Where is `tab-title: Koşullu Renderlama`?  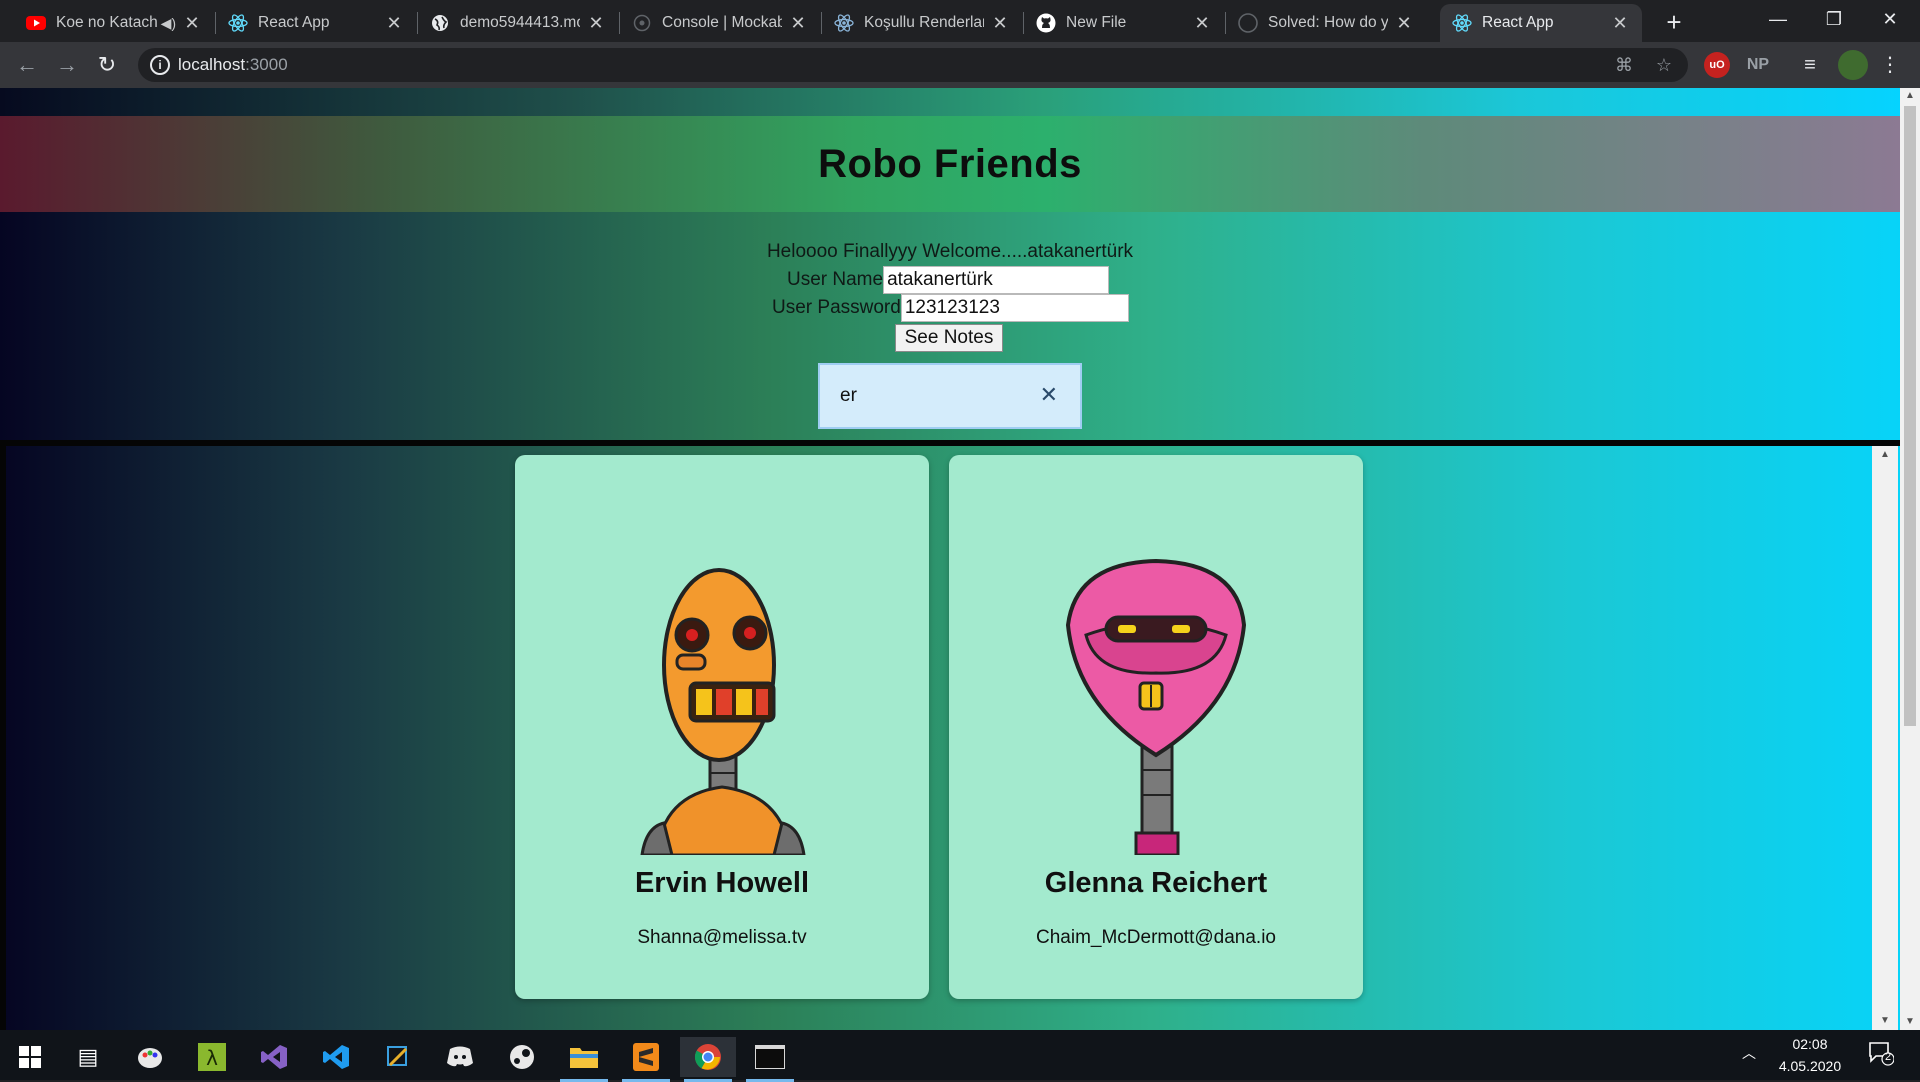
tab-title: Koşullu Renderlama is located at coordinates (924, 22).